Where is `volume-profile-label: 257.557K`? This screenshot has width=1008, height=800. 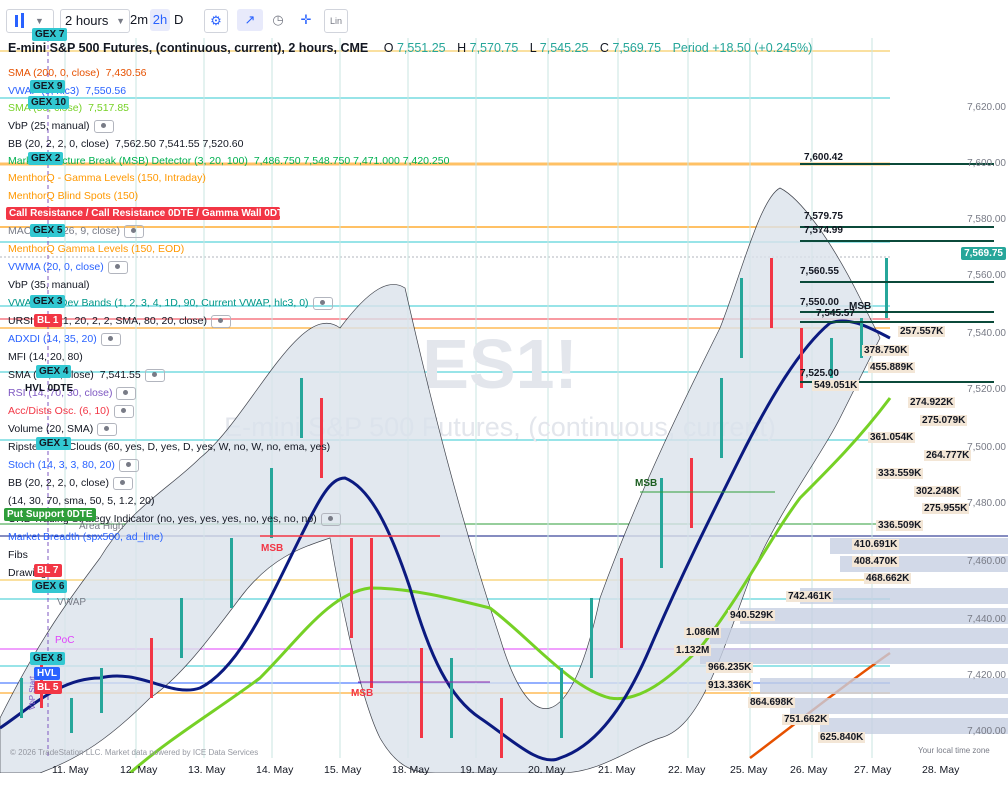 volume-profile-label: 257.557K is located at coordinates (922, 331).